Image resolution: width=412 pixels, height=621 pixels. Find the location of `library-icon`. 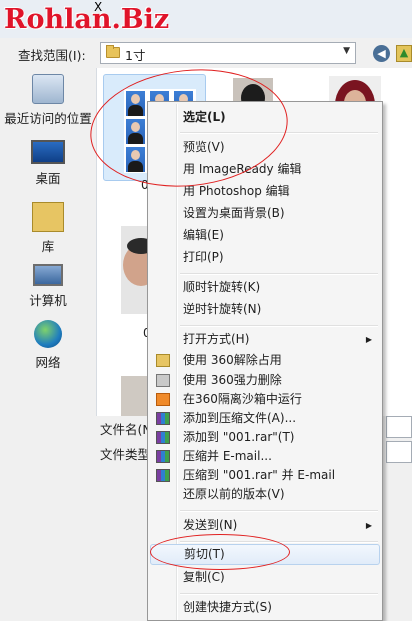

library-icon is located at coordinates (48, 217).